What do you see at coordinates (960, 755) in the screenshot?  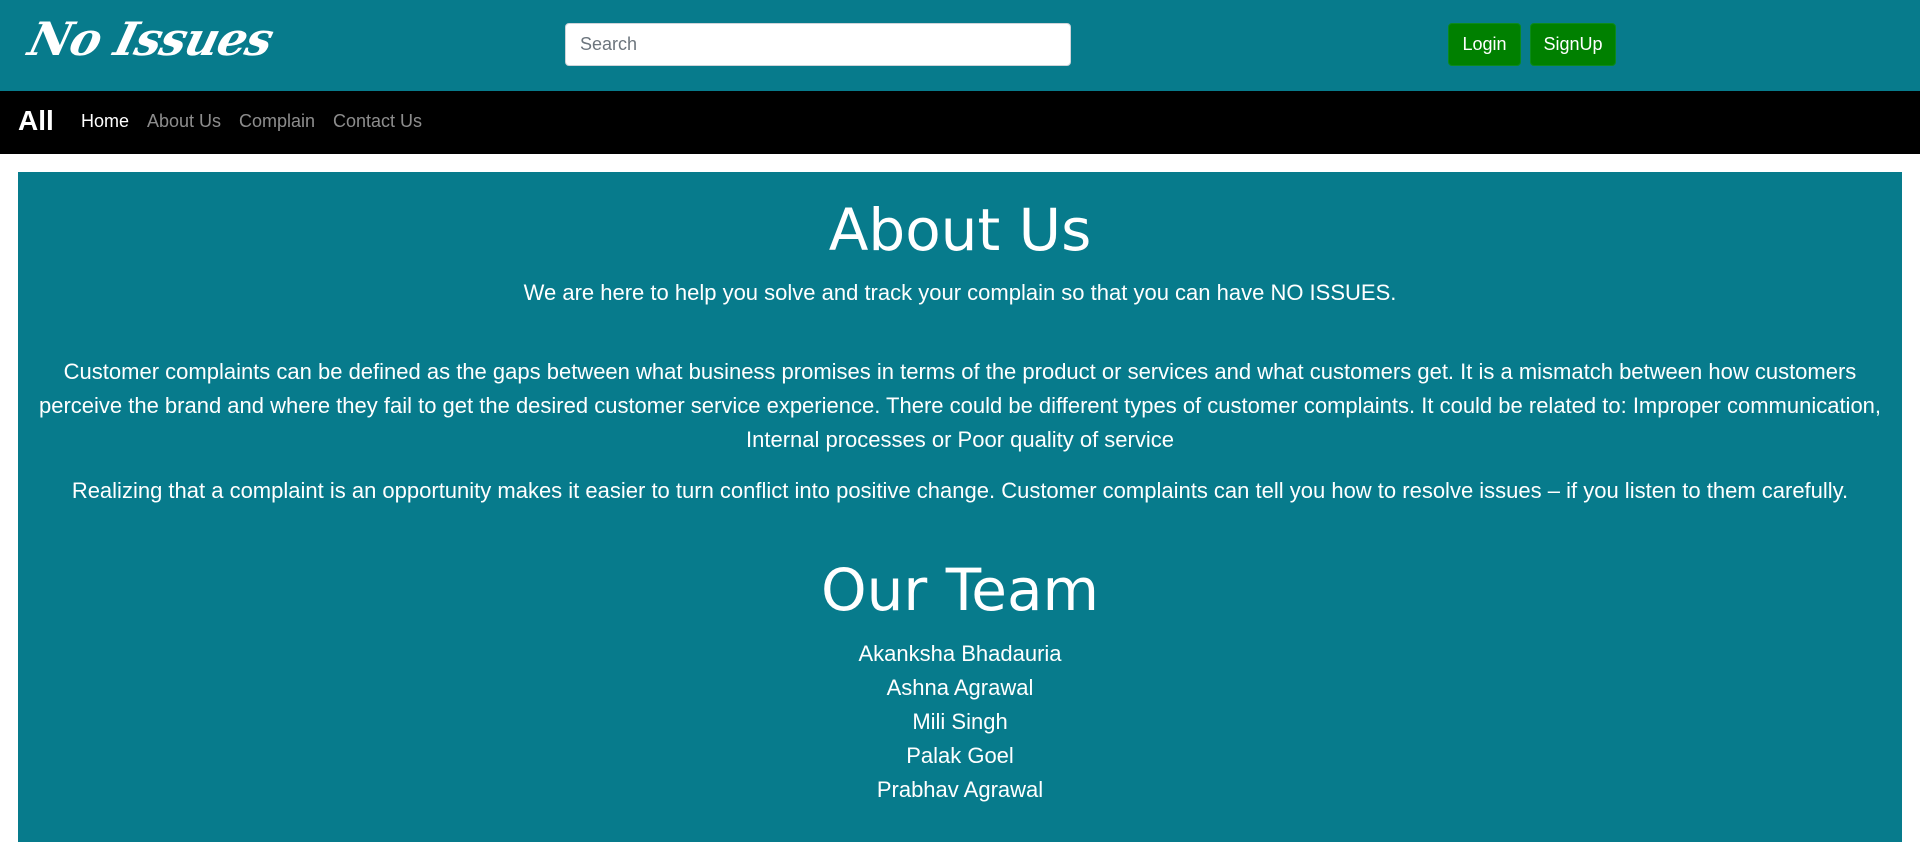 I see `team-member: Palak Goel` at bounding box center [960, 755].